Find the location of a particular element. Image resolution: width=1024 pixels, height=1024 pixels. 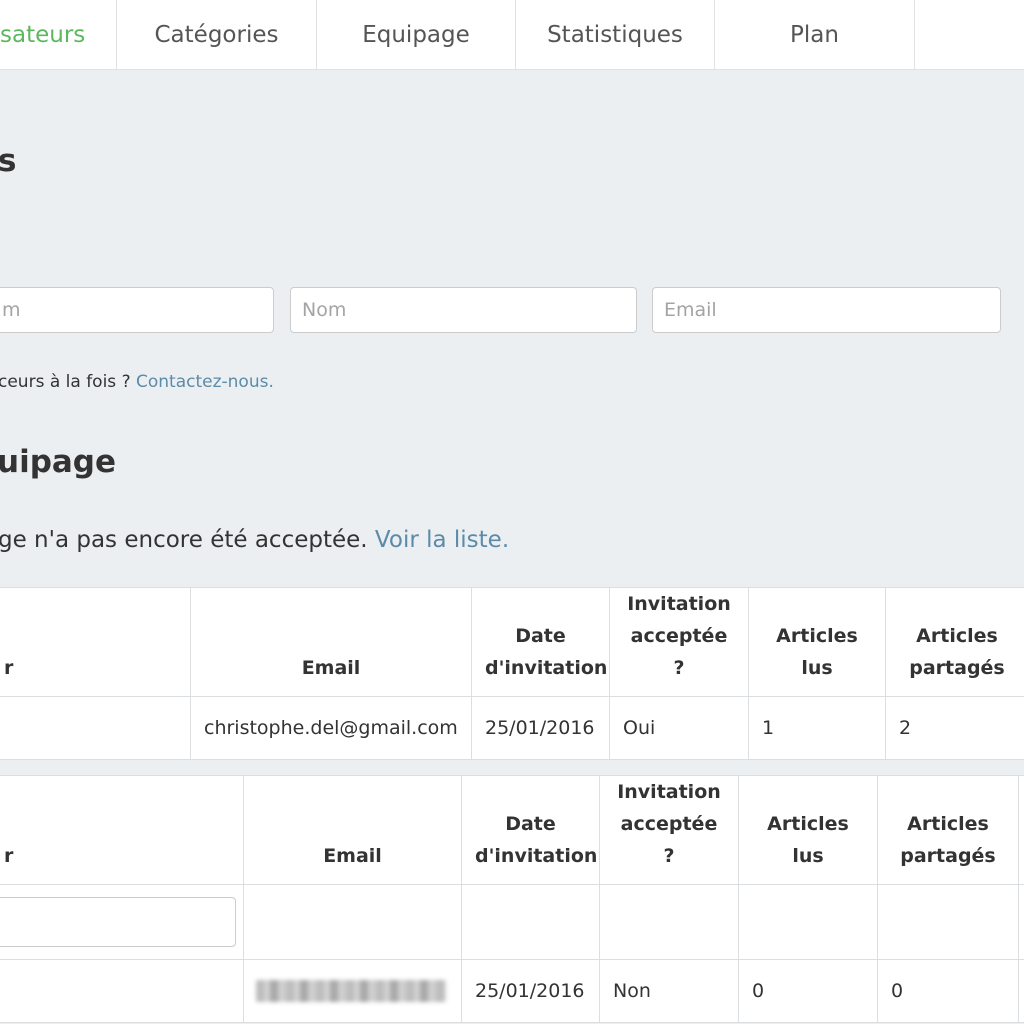

name-filter-input is located at coordinates (118, 922).